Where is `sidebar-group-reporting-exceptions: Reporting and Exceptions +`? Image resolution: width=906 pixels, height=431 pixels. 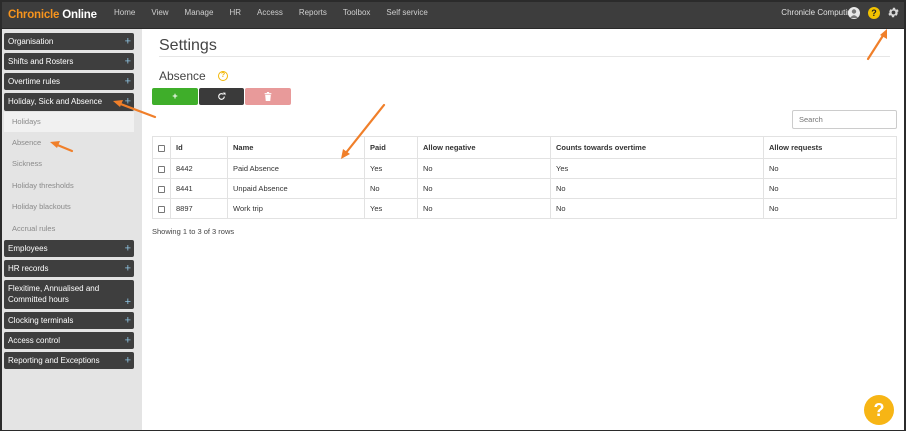
sidebar-group-reporting-exceptions: Reporting and Exceptions + is located at coordinates (69, 360).